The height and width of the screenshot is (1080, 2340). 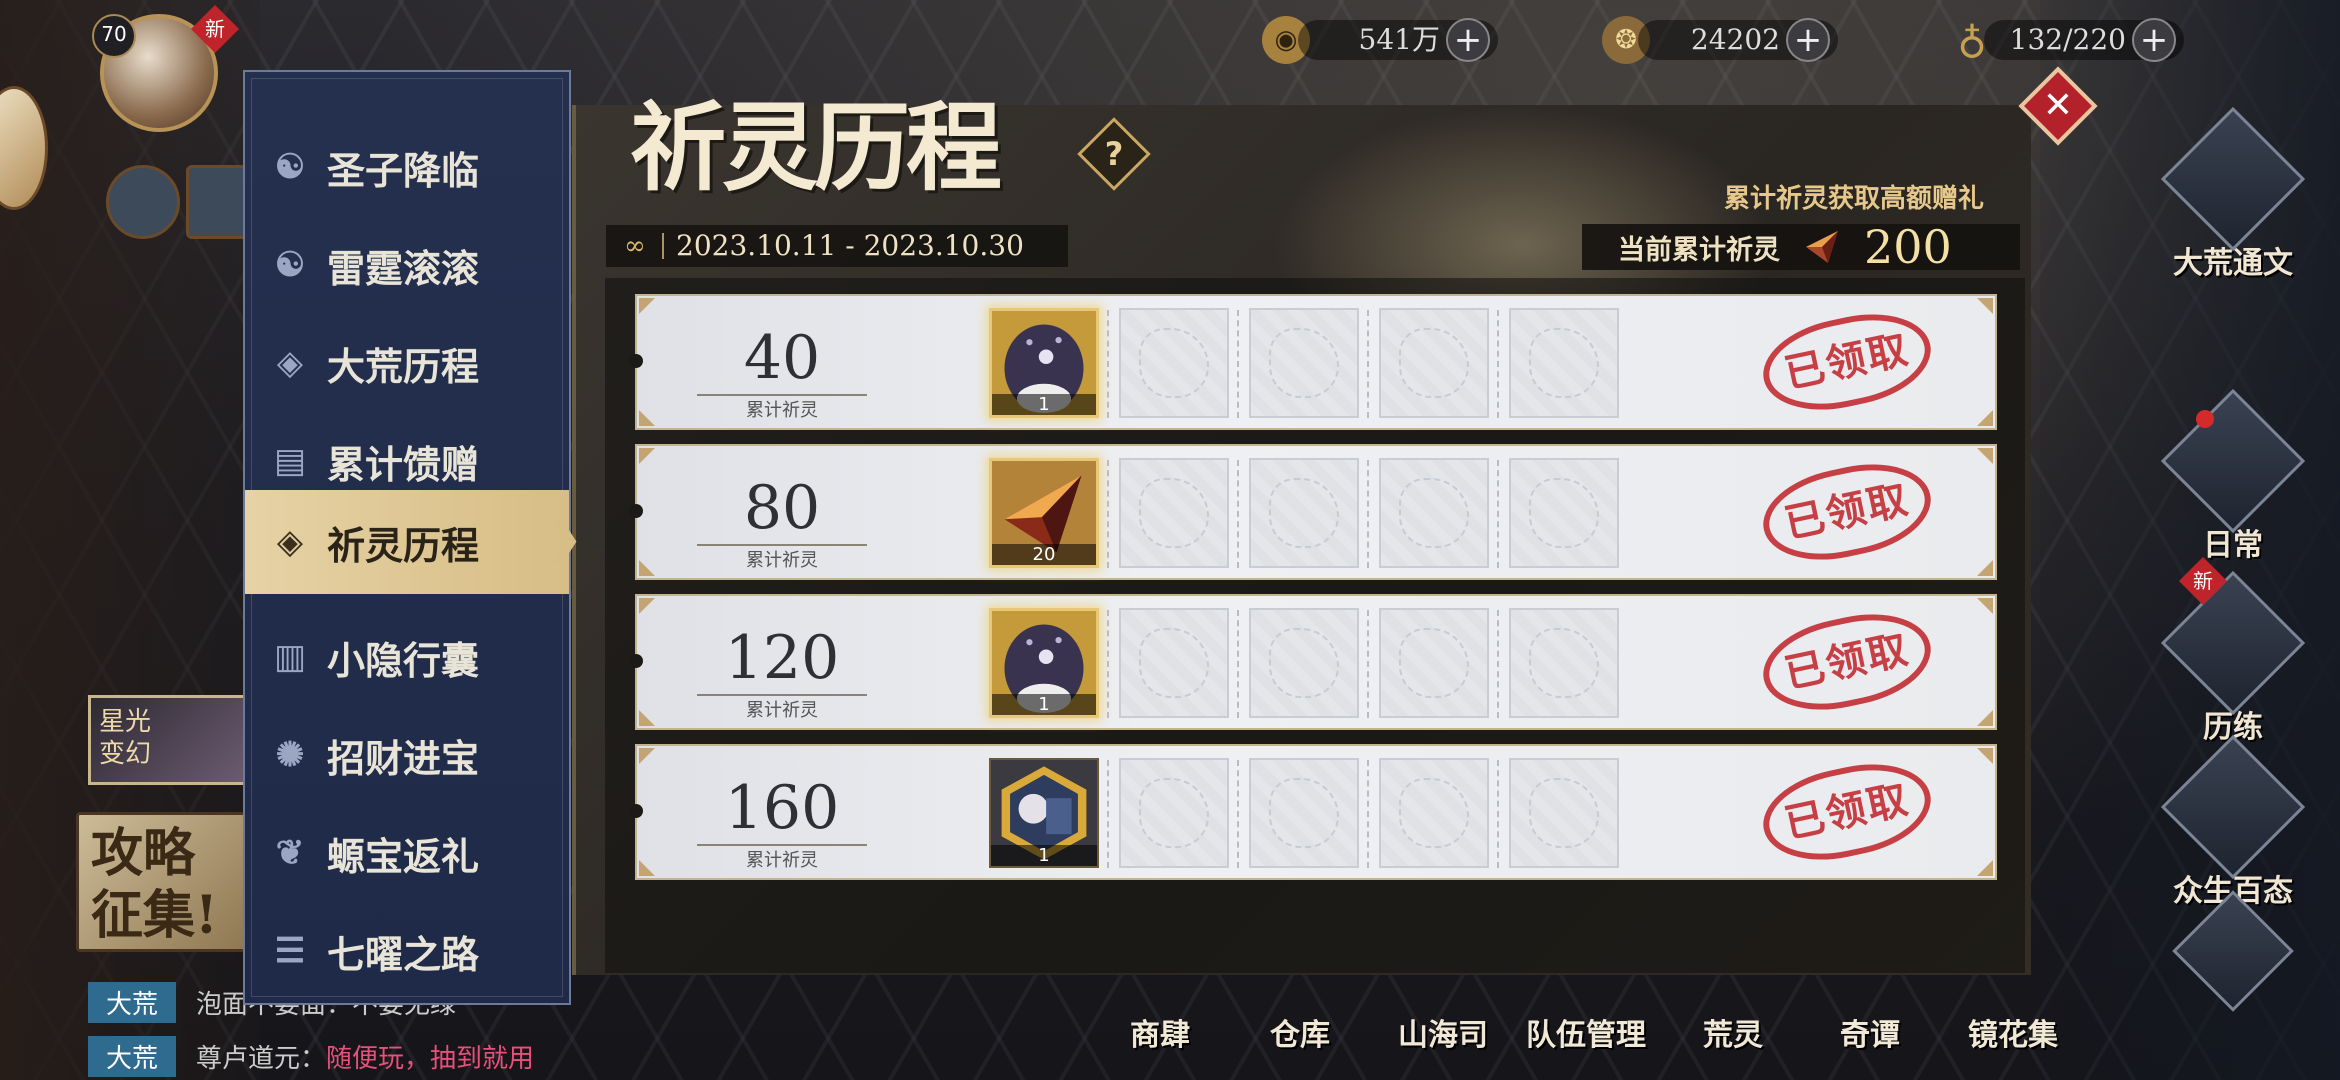 What do you see at coordinates (2233, 807) in the screenshot?
I see `cards-icon` at bounding box center [2233, 807].